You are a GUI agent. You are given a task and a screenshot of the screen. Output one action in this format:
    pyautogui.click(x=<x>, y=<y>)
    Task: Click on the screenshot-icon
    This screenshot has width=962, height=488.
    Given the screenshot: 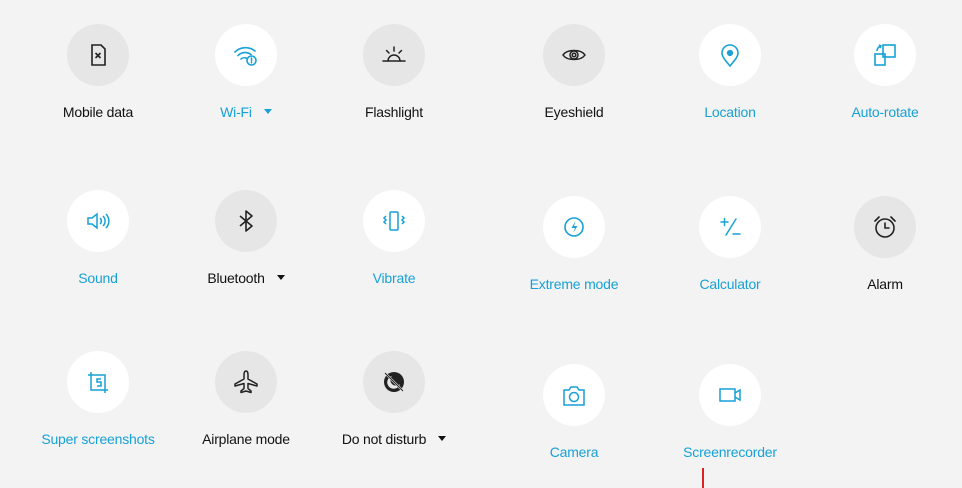 What is the action you would take?
    pyautogui.click(x=98, y=382)
    